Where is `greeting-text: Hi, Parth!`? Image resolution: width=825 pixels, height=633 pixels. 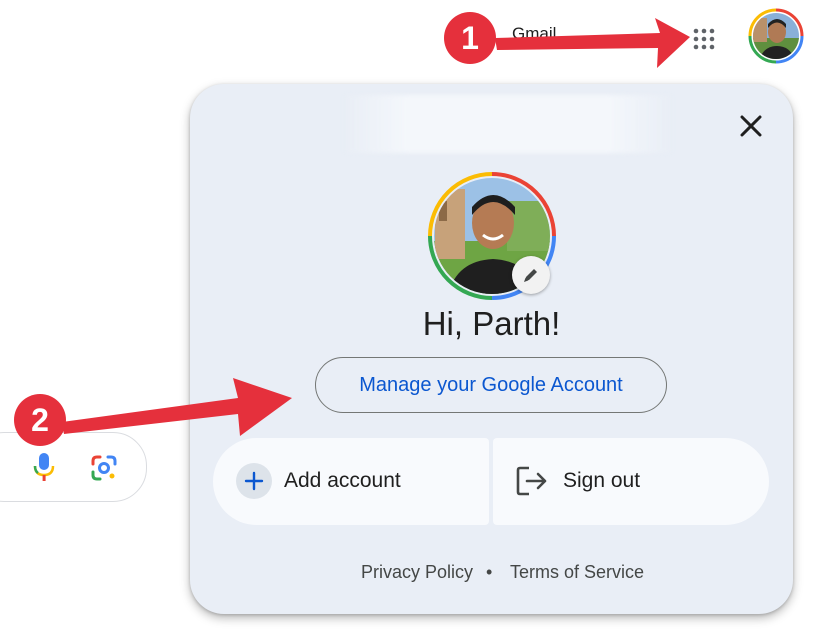 greeting-text: Hi, Parth! is located at coordinates (491, 323).